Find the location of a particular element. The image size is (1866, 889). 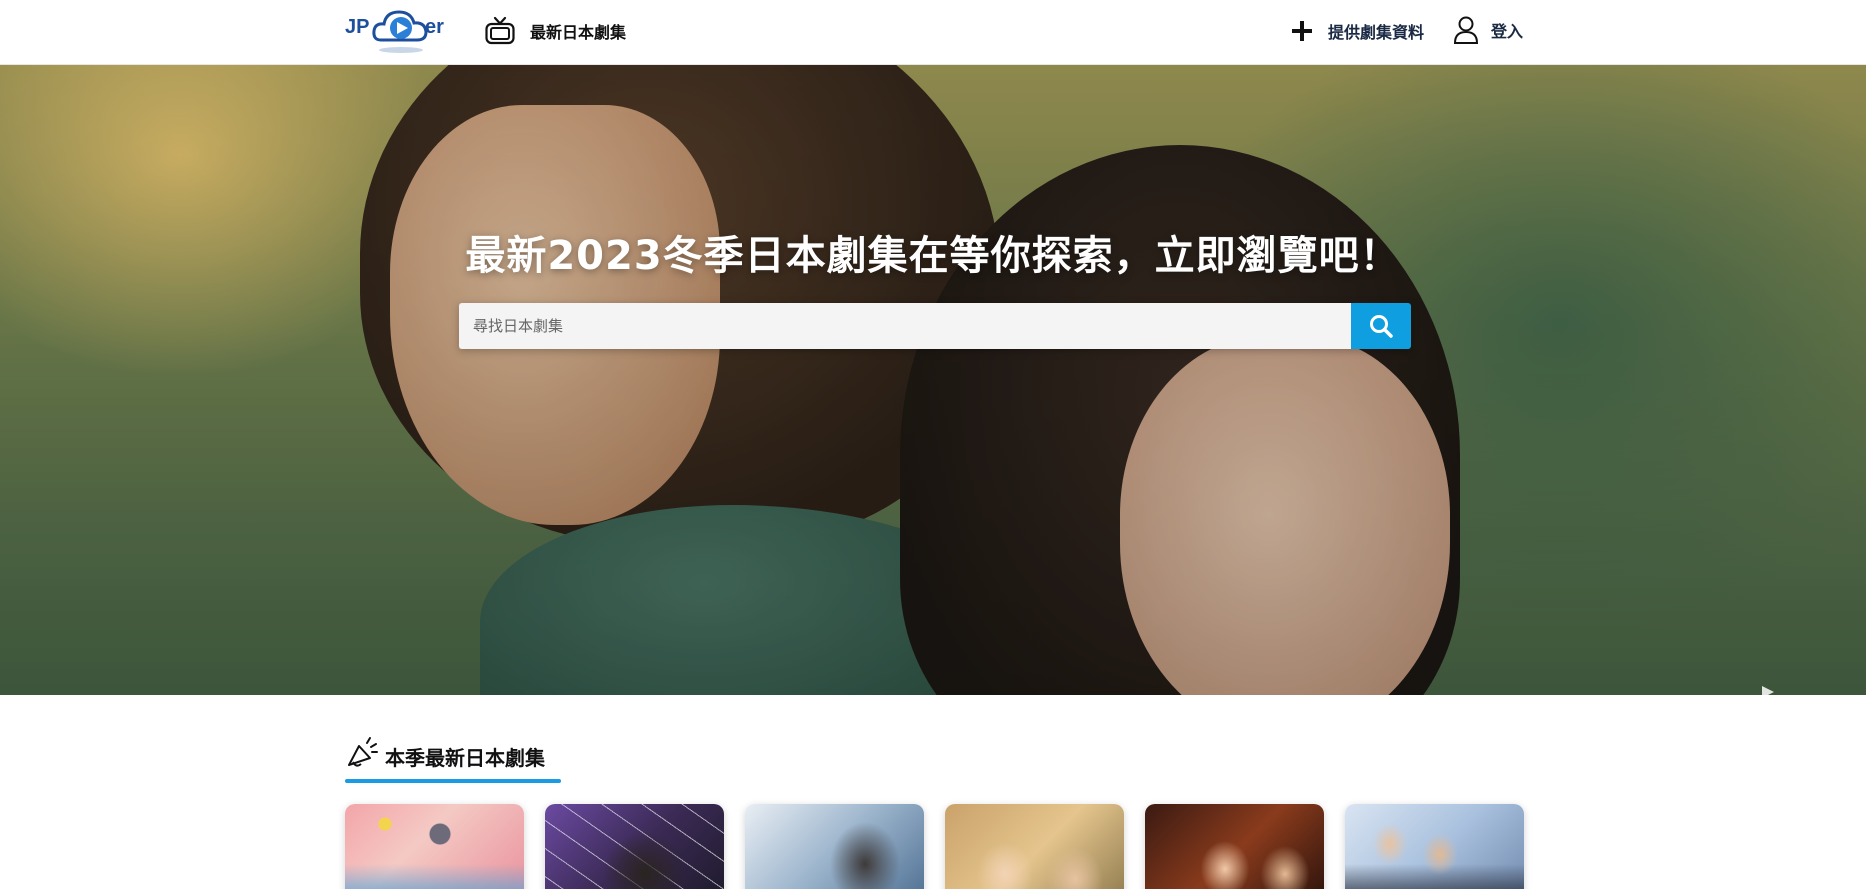

user-icon is located at coordinates (1466, 30).